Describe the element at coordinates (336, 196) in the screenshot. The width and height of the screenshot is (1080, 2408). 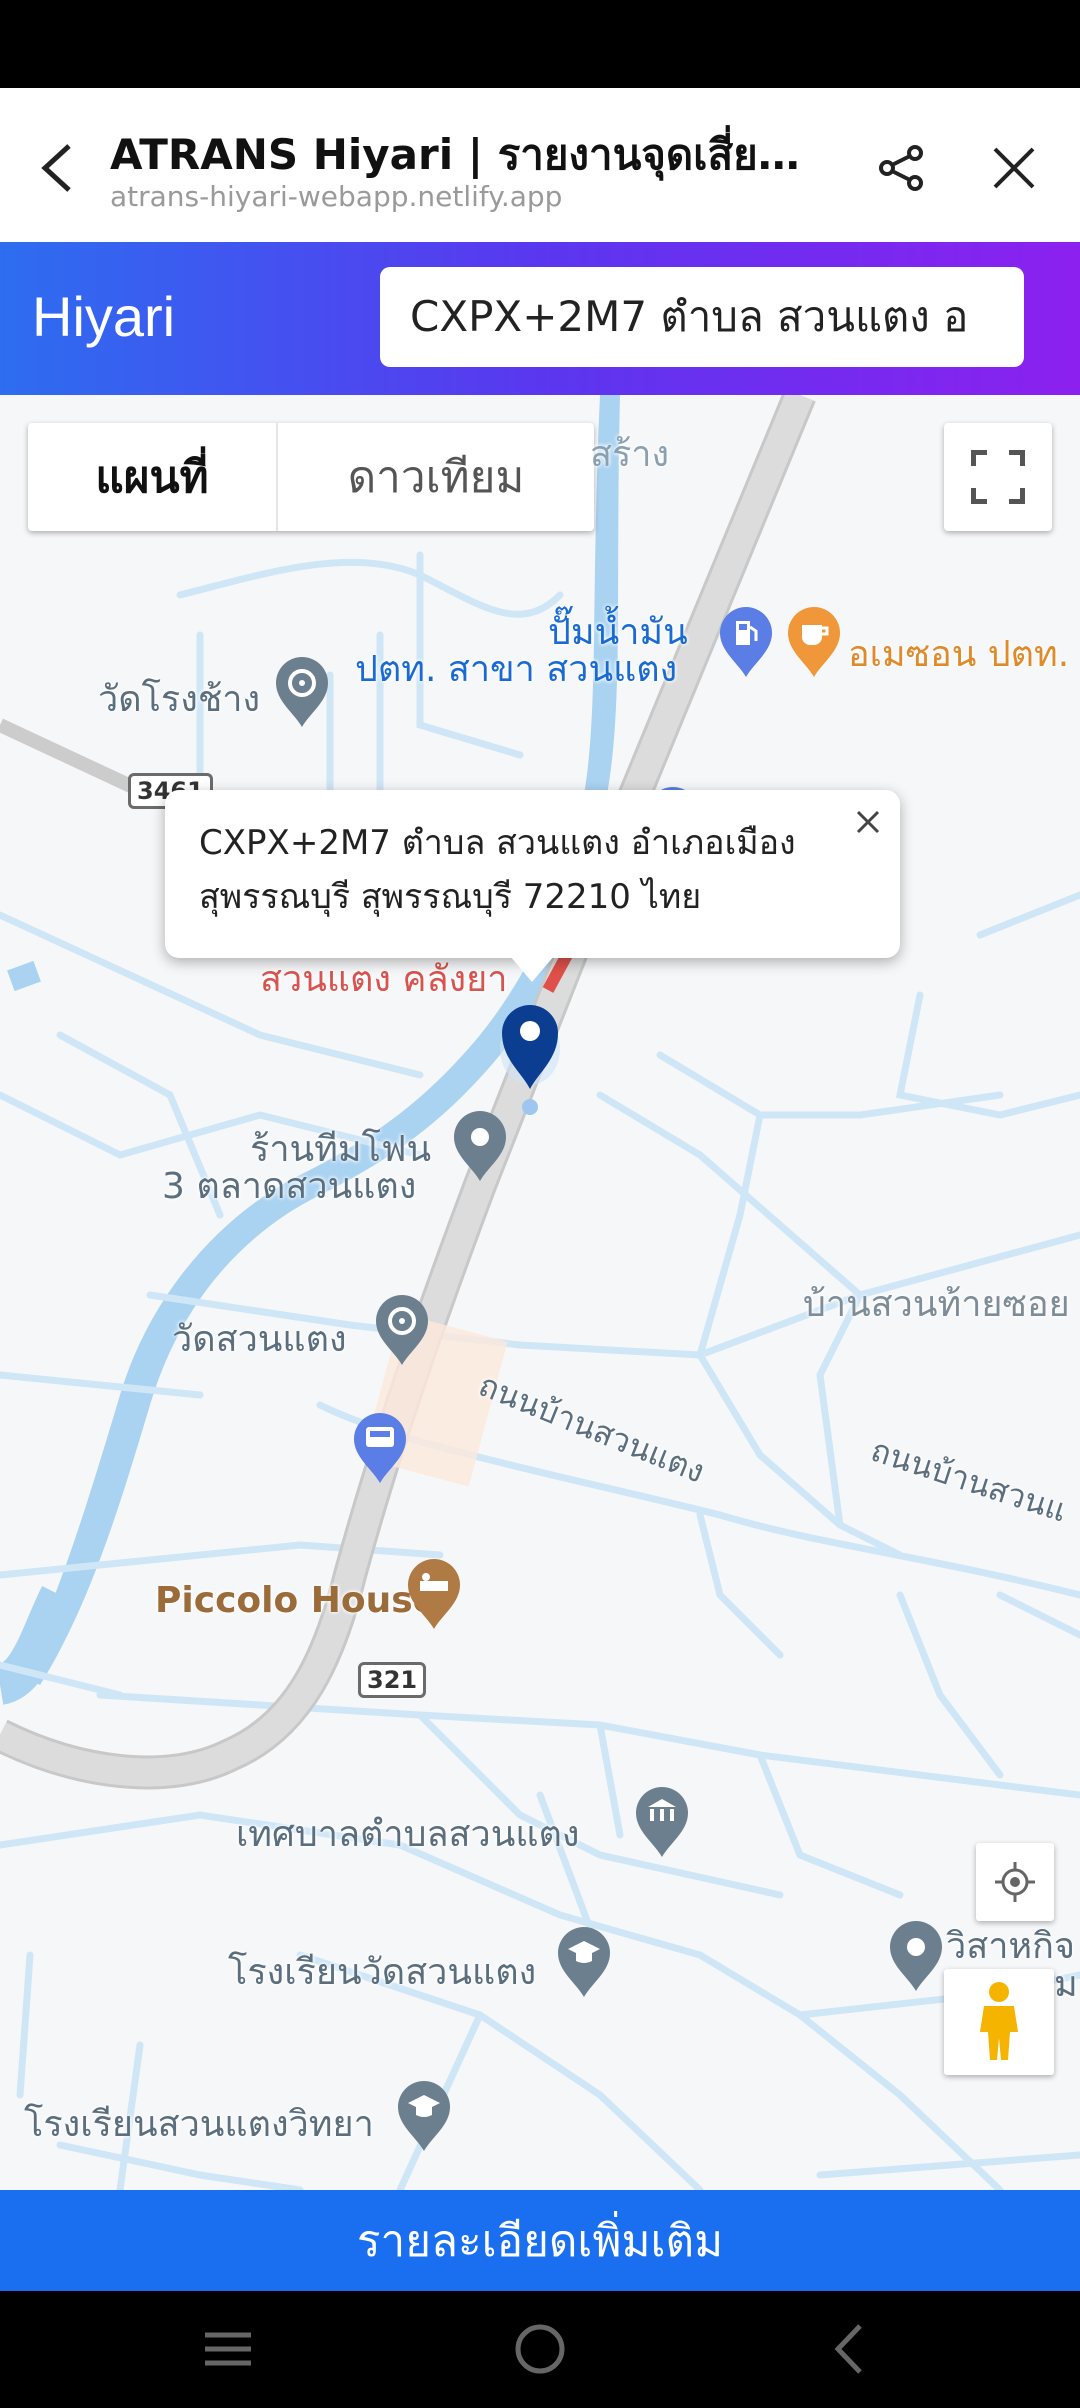
I see `page-url: atrans-hiyari-webapp.netlify.app` at that location.